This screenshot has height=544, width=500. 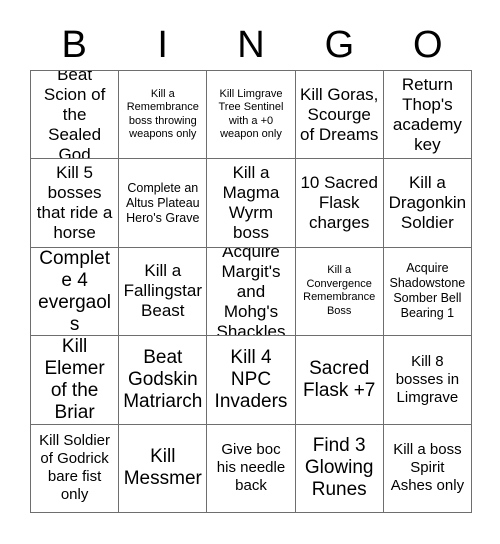 I want to click on bingo-header-row: B I N G O, so click(x=251, y=45).